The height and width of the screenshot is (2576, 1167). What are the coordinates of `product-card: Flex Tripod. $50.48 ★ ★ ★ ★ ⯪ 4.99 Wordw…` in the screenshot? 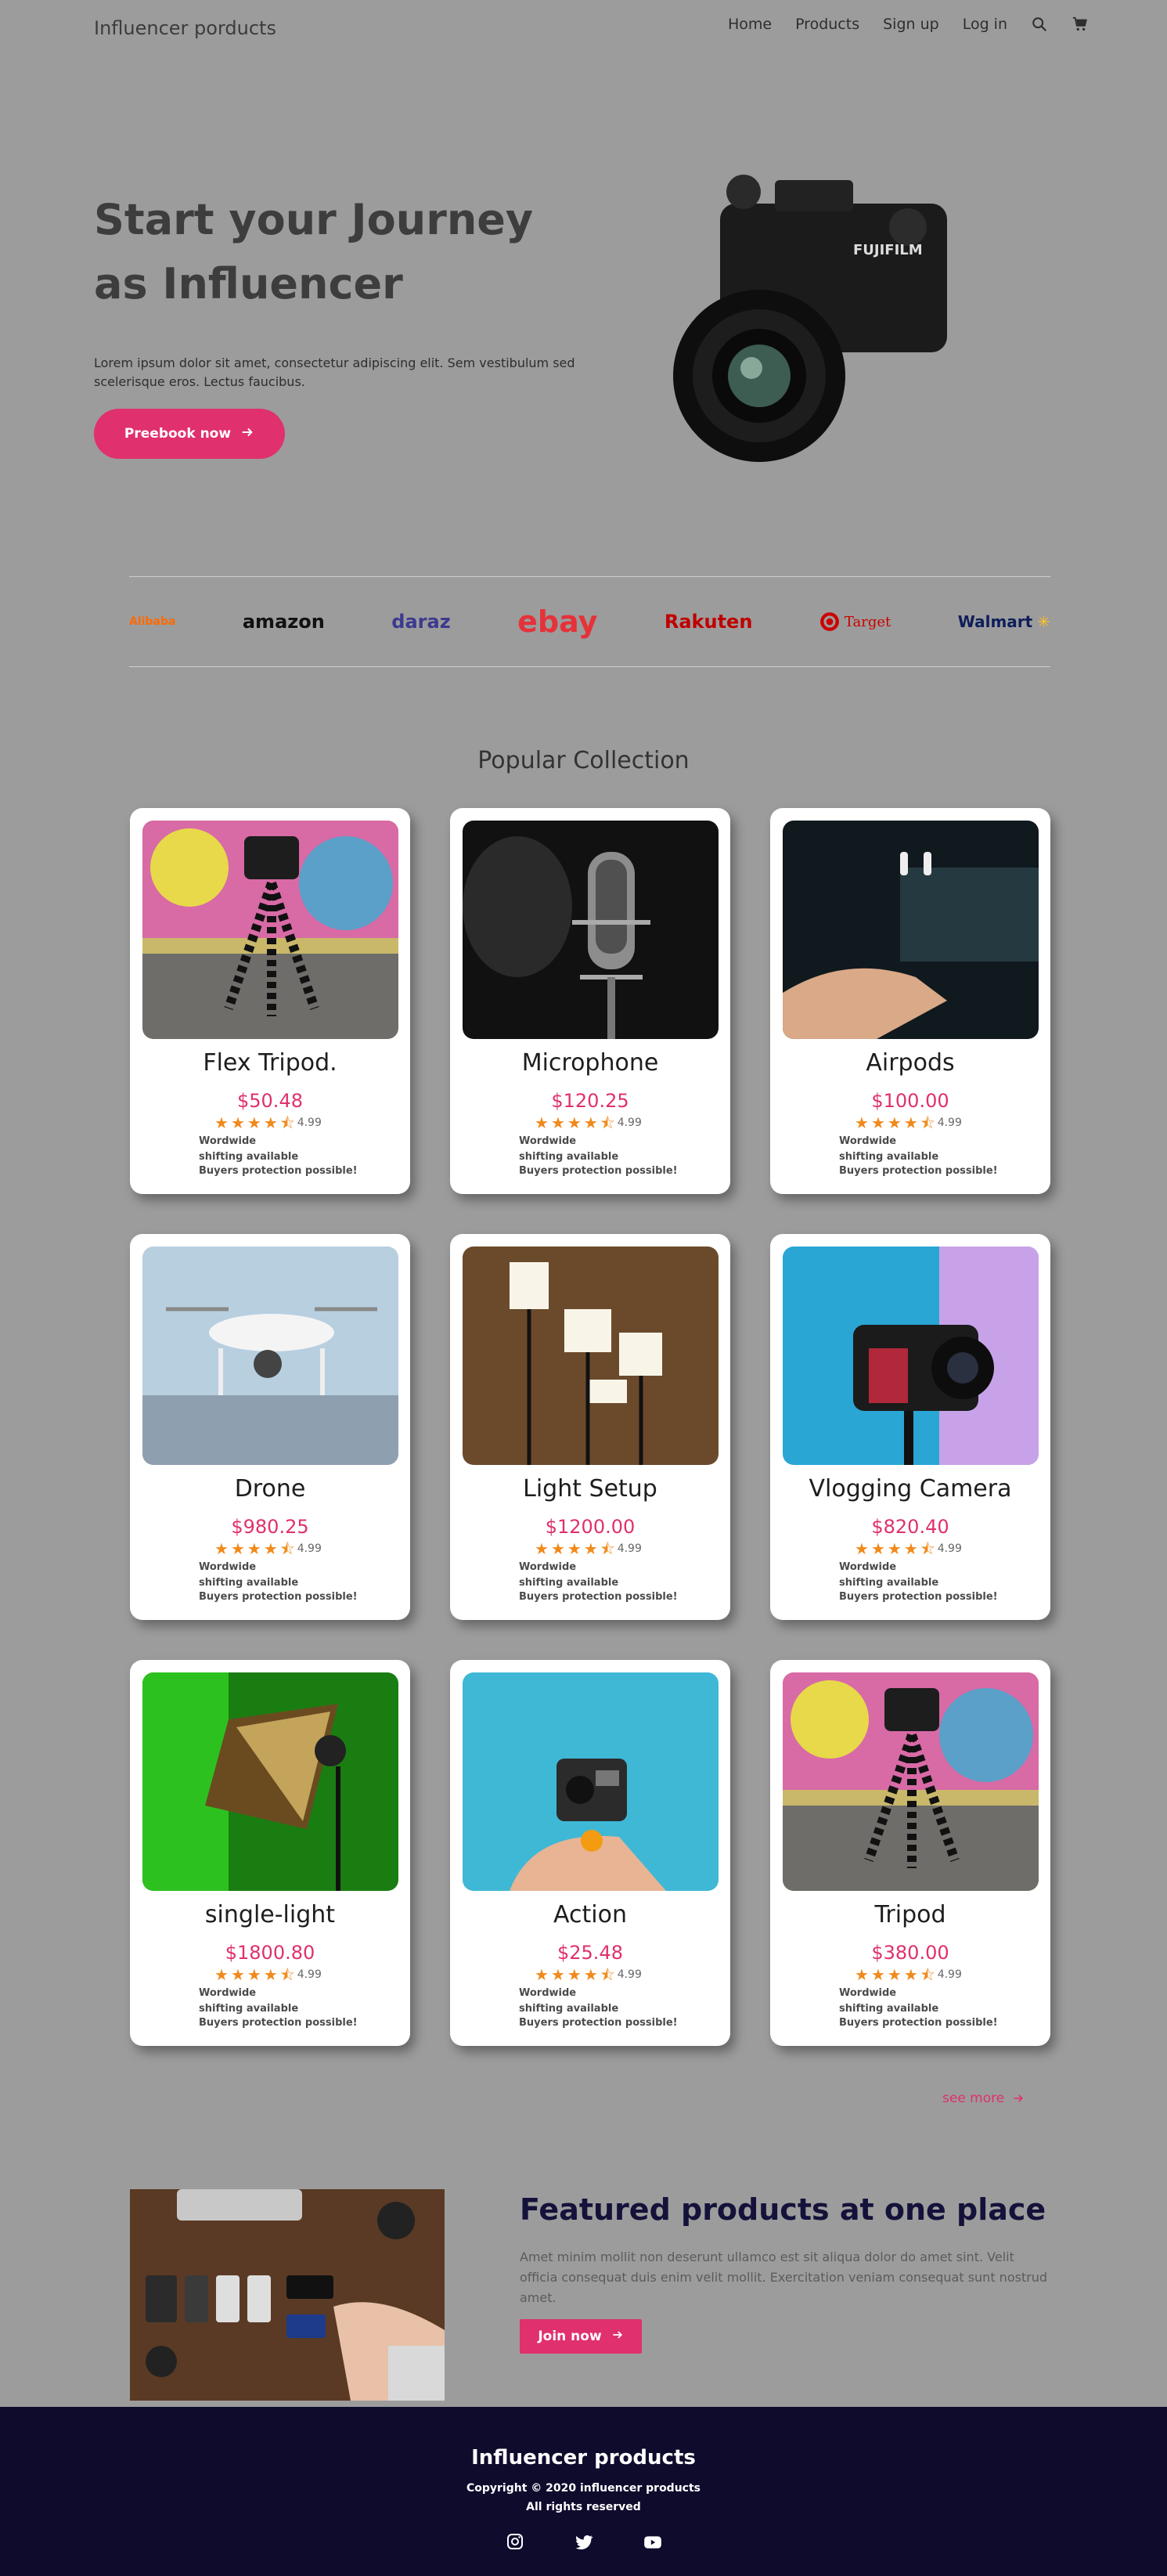 It's located at (270, 1001).